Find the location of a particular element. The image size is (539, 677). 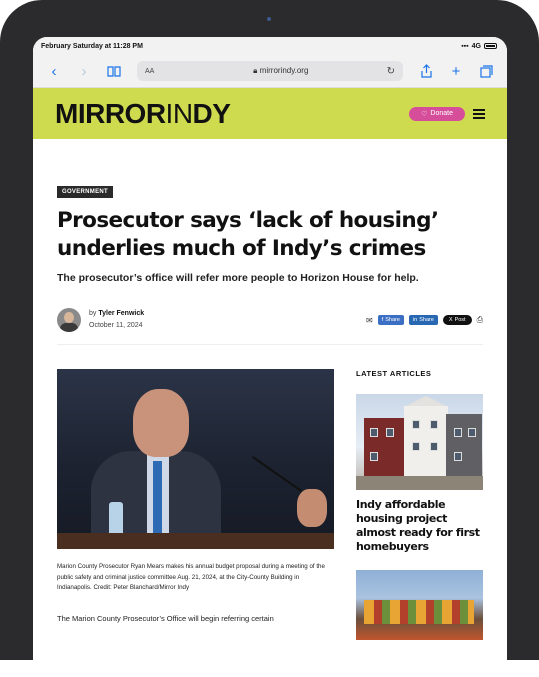

donate-button: ♡ Donate is located at coordinates (437, 113).